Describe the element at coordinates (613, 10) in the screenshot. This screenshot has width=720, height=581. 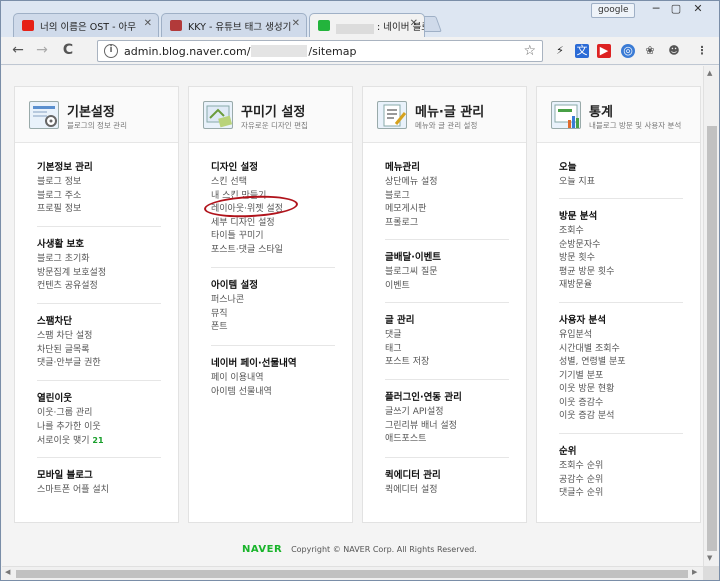
I see `profile-button: google` at that location.